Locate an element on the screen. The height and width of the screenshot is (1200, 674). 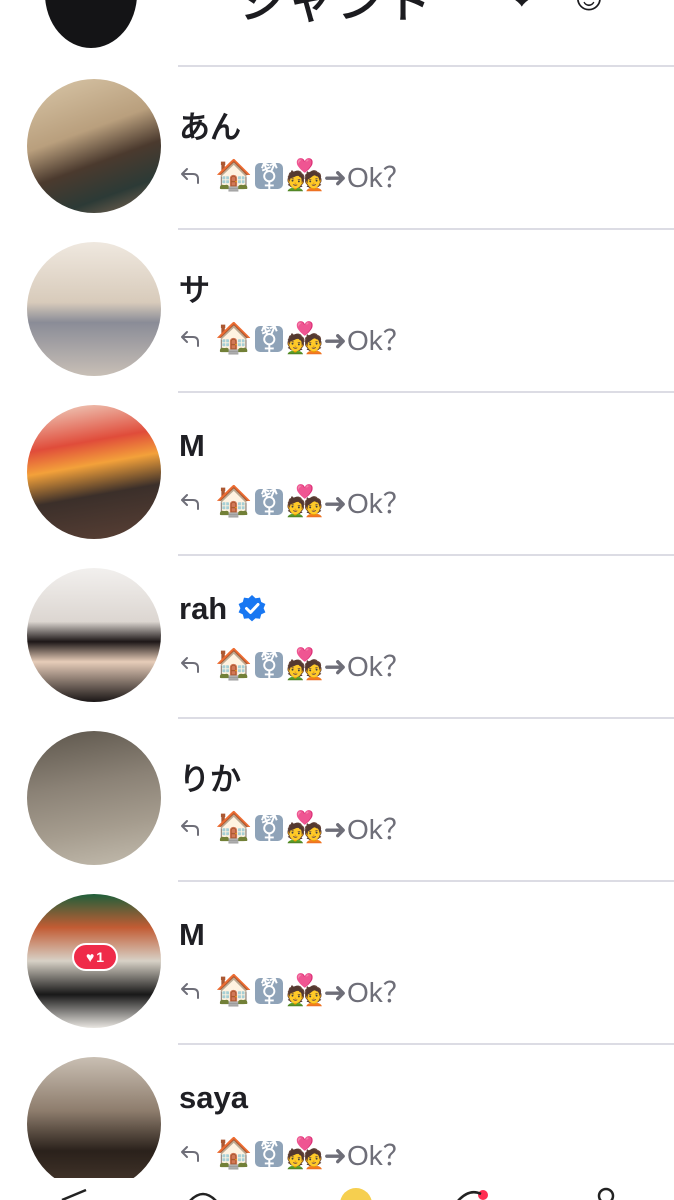
contact-name: りか is located at coordinates (210, 776).